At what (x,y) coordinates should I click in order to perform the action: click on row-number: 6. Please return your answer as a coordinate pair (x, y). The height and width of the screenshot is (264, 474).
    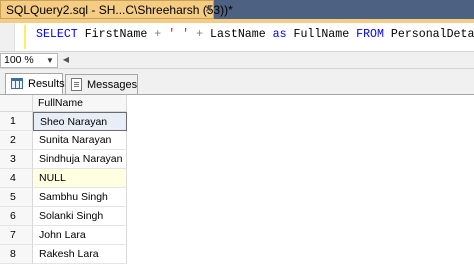
    Looking at the image, I should click on (16, 216).